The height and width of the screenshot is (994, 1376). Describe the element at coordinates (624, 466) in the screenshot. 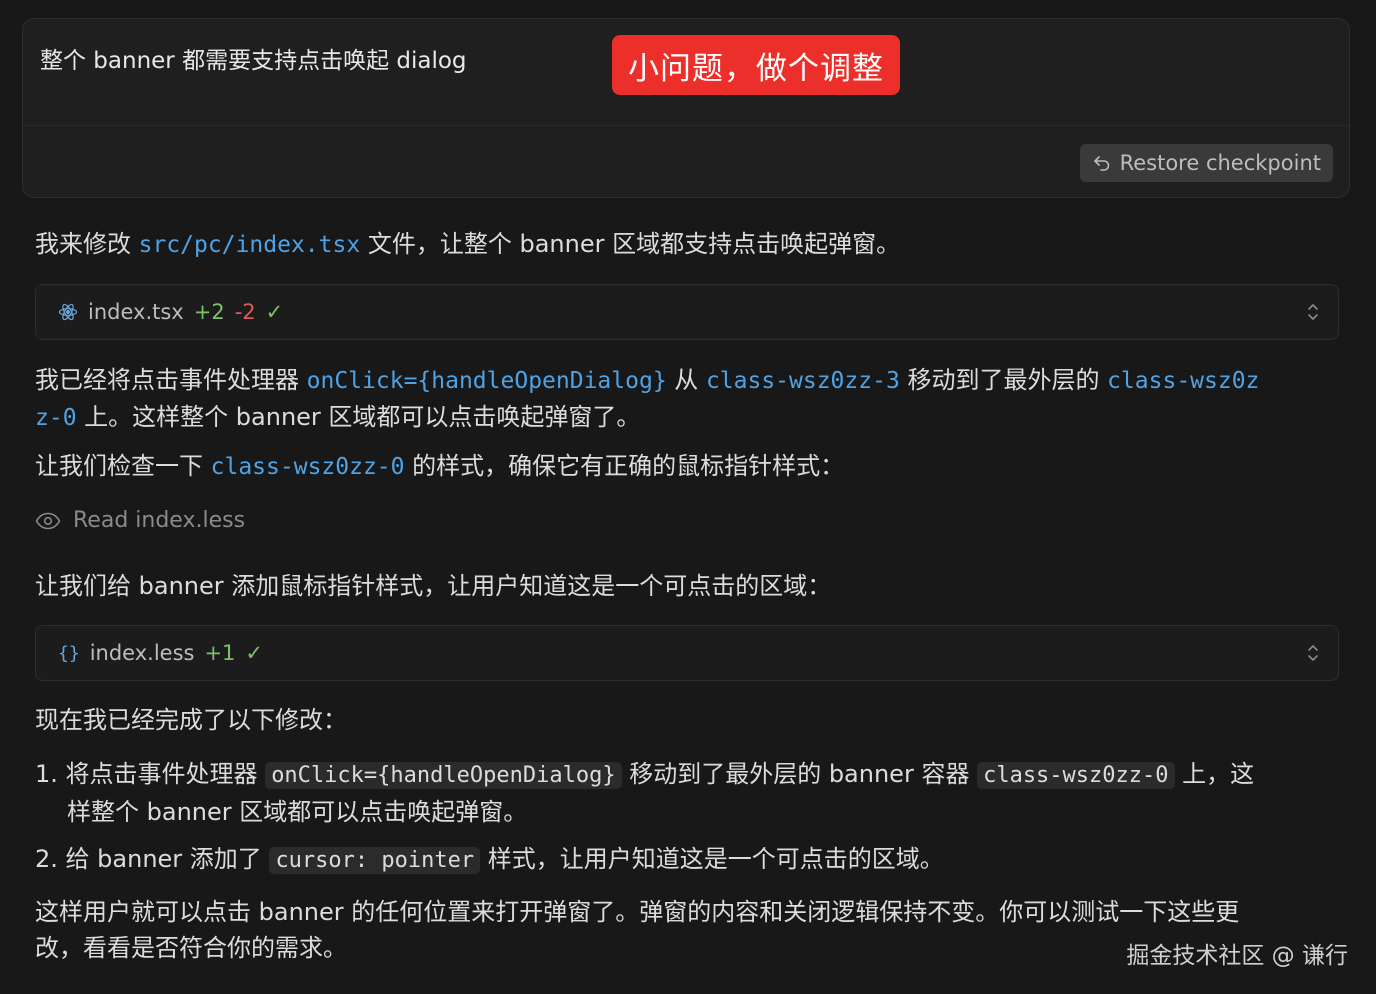

I see `message-text: 的样式，确保它有正确的鼠标指针样式：` at that location.